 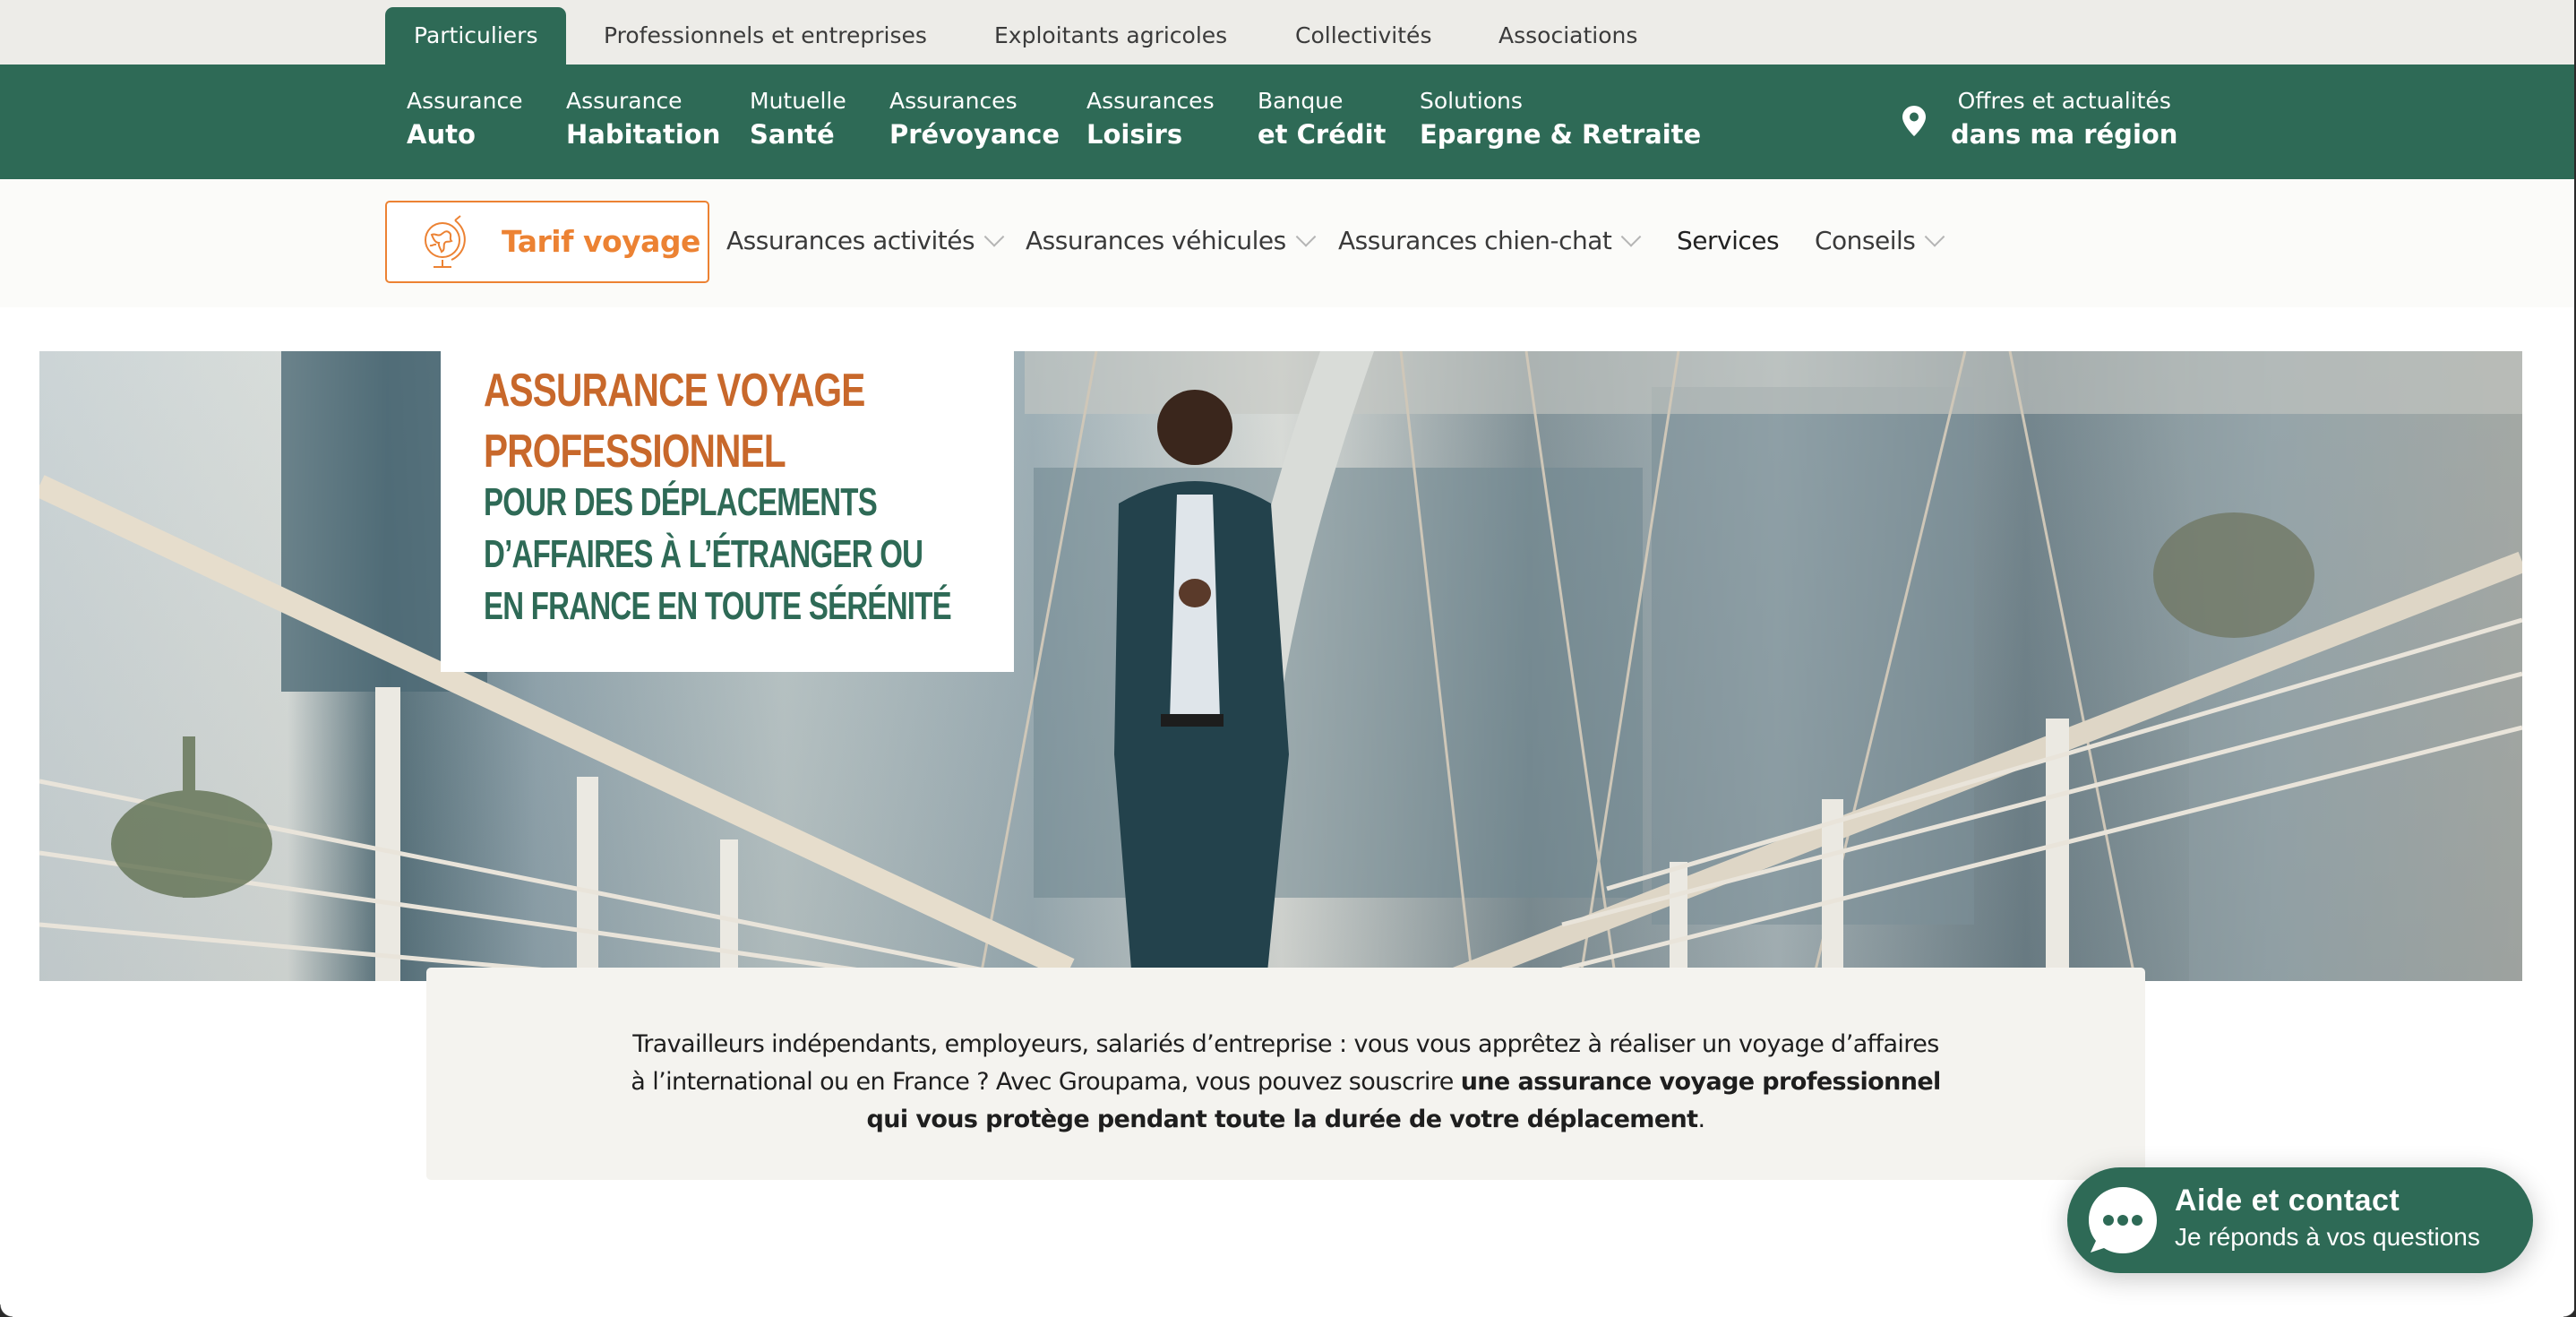 What do you see at coordinates (1914, 121) in the screenshot?
I see `map-pin-icon` at bounding box center [1914, 121].